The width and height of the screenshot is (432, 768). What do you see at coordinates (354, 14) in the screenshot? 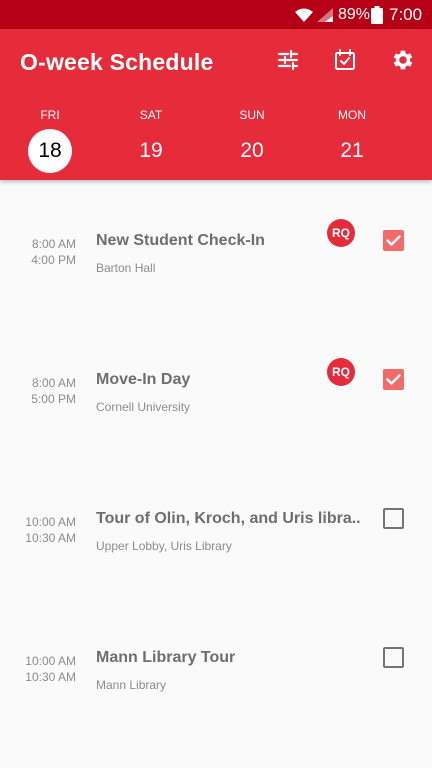
I see `battery-percent: 89%` at bounding box center [354, 14].